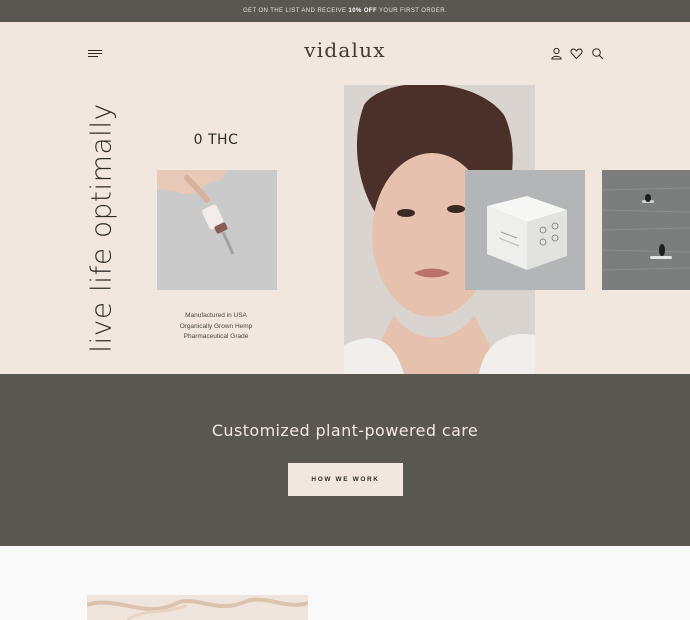  Describe the element at coordinates (345, 479) in the screenshot. I see `how-we-work-button: HOW WE WORK` at that location.